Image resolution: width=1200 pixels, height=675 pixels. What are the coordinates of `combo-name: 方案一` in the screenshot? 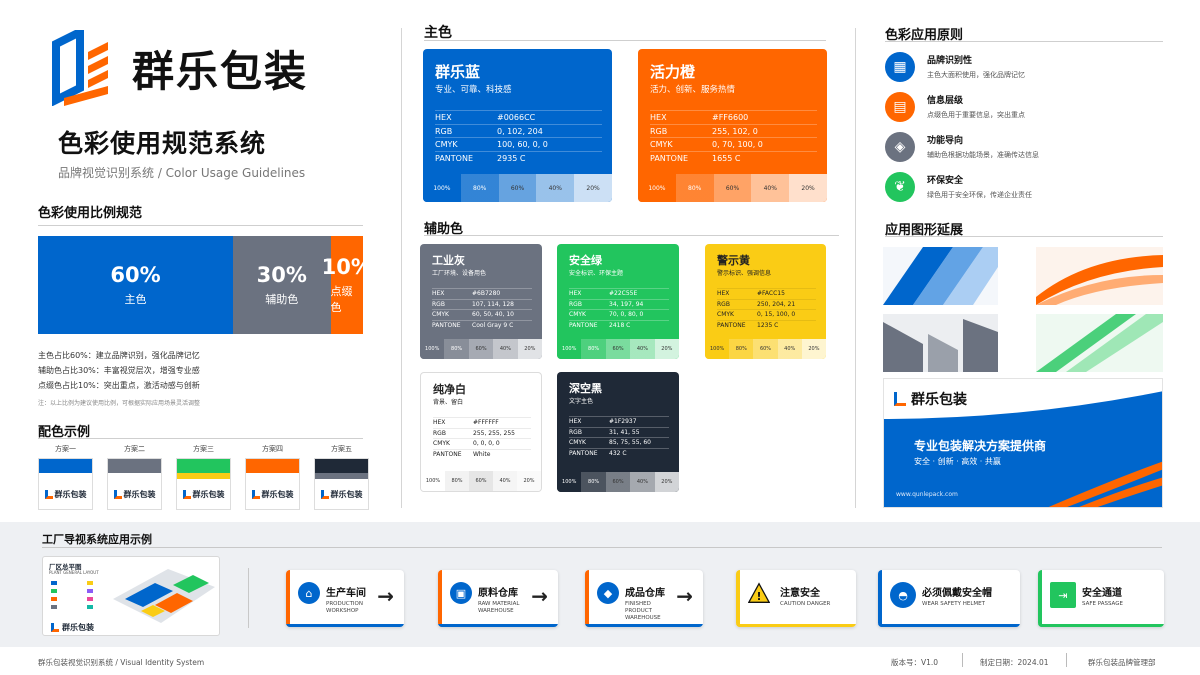 It's located at (65, 449).